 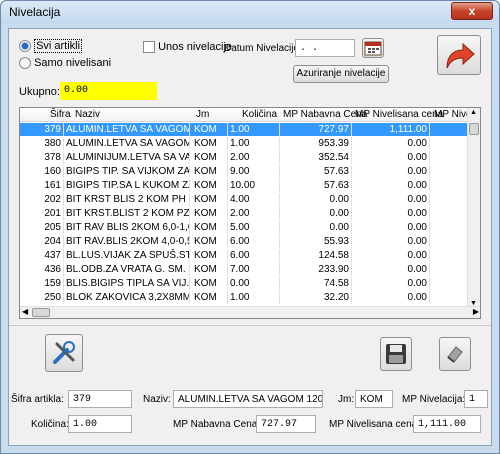 I want to click on kolicina-field: 1.00, so click(x=100, y=424).